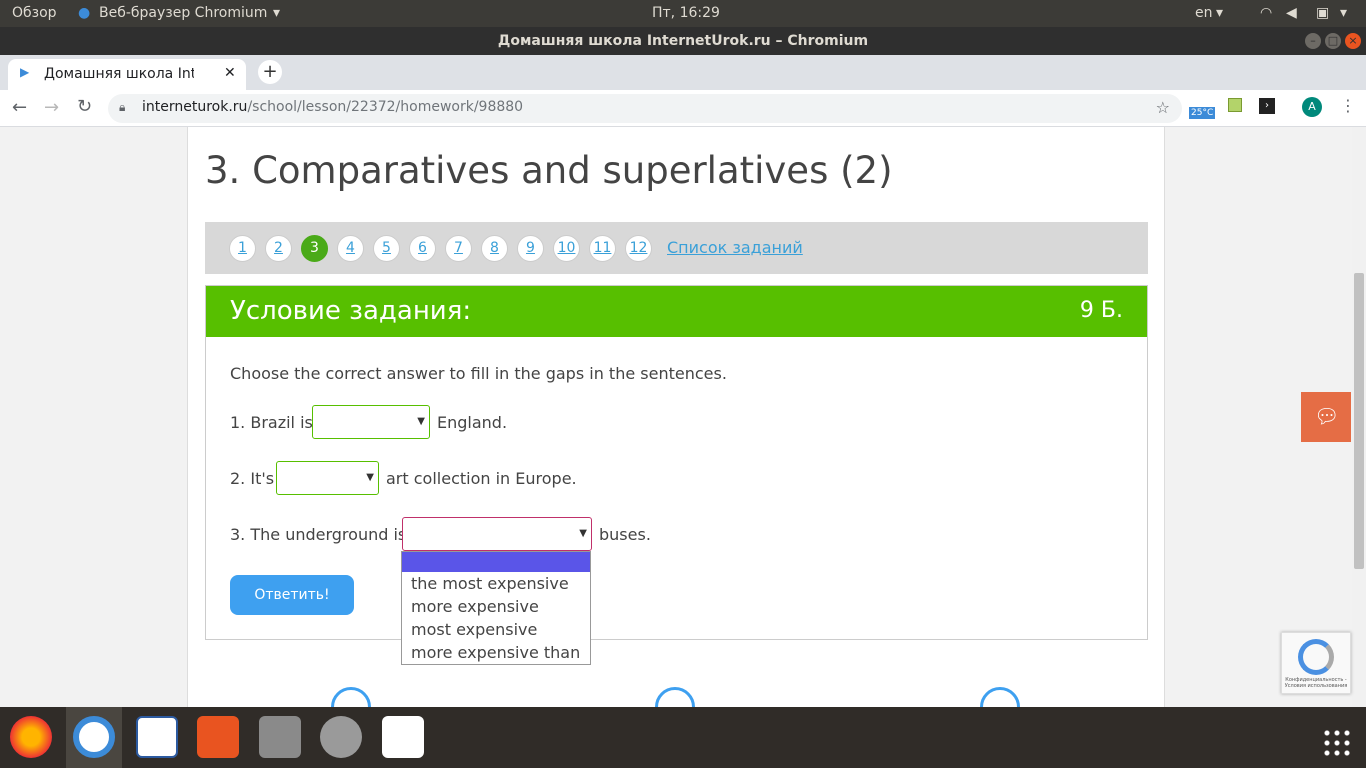  I want to click on submit-button: Ответить!, so click(292, 595).